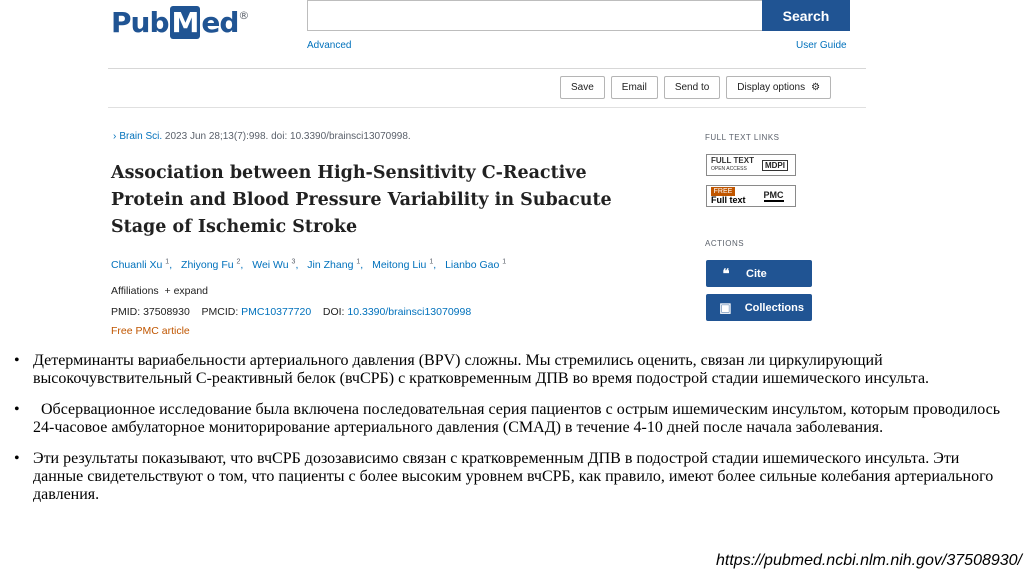 The width and height of the screenshot is (1024, 574). Describe the element at coordinates (726, 273) in the screenshot. I see `quote-icon: ❝` at that location.